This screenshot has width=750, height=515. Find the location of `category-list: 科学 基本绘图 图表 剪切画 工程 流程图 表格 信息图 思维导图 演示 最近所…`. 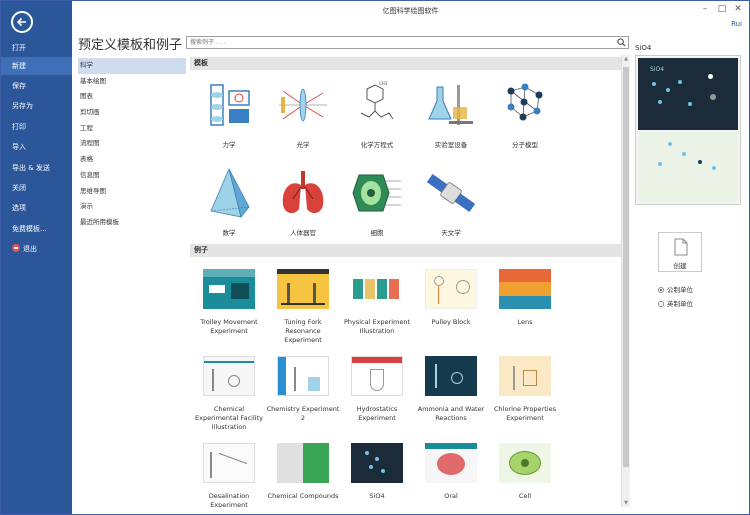

category-list: 科学 基本绘图 图表 剪切画 工程 流程图 表格 信息图 思维导图 演示 最近所… is located at coordinates (132, 144).